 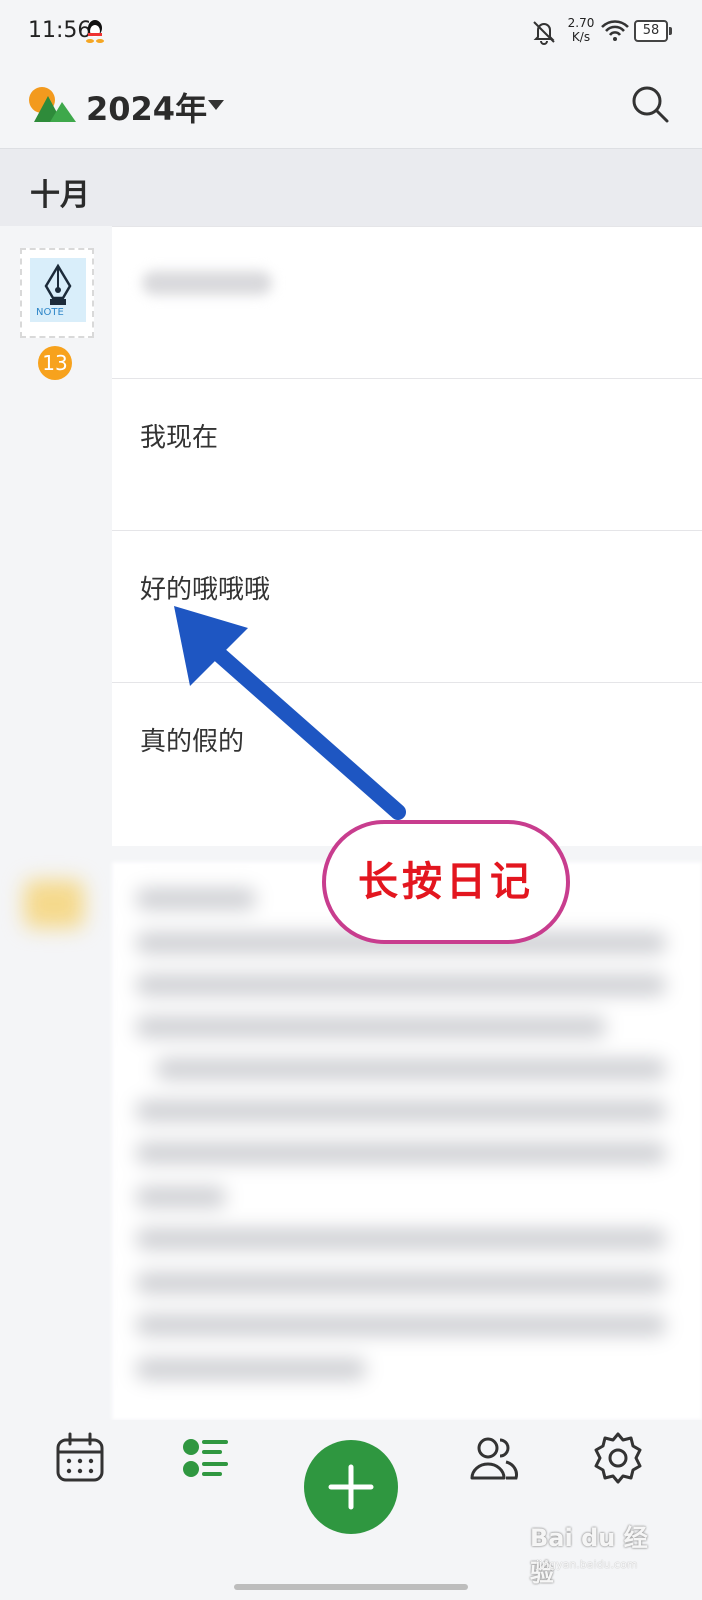 I want to click on annotation-callout: 长按日记, so click(x=446, y=882).